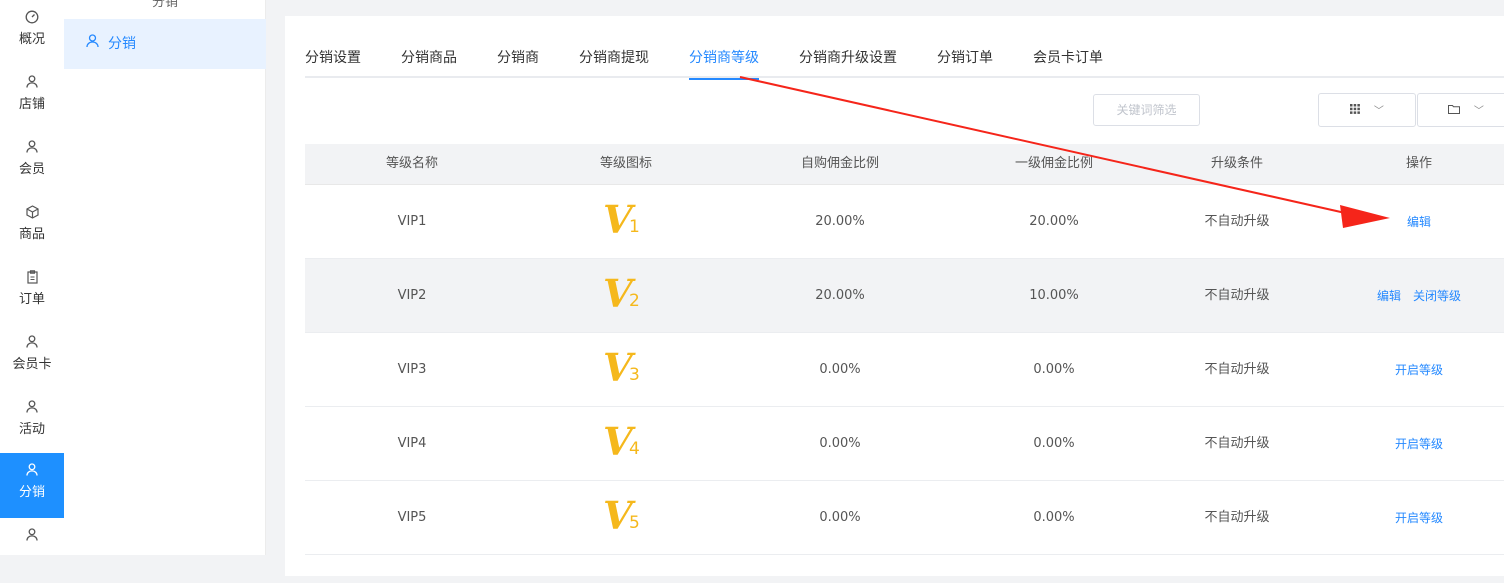 This screenshot has height=583, width=1504. I want to click on first-level-rate: 20.00%, so click(1054, 221).